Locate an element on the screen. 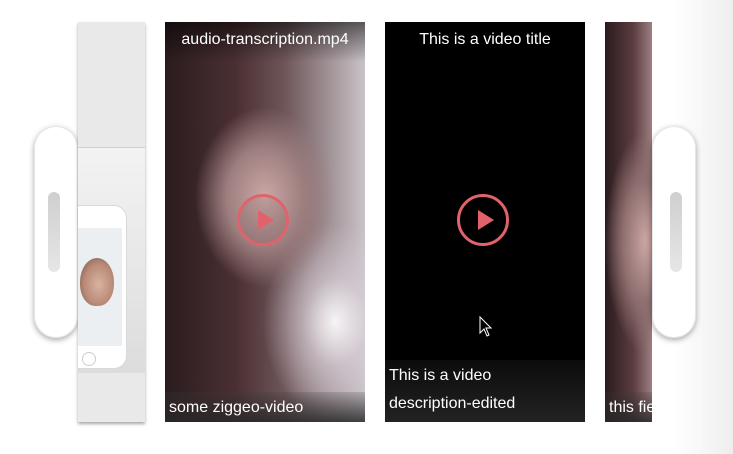 The width and height of the screenshot is (733, 454). carousel-prev-button is located at coordinates (56, 232).